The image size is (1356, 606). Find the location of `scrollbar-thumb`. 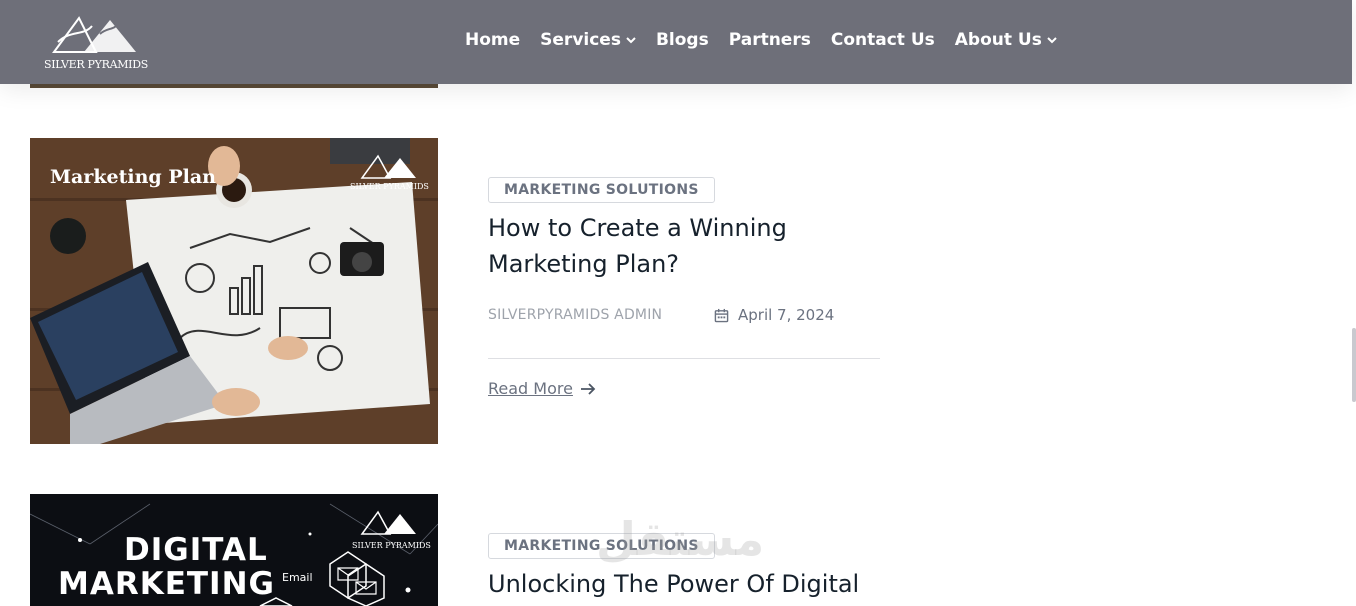

scrollbar-thumb is located at coordinates (1354, 365).